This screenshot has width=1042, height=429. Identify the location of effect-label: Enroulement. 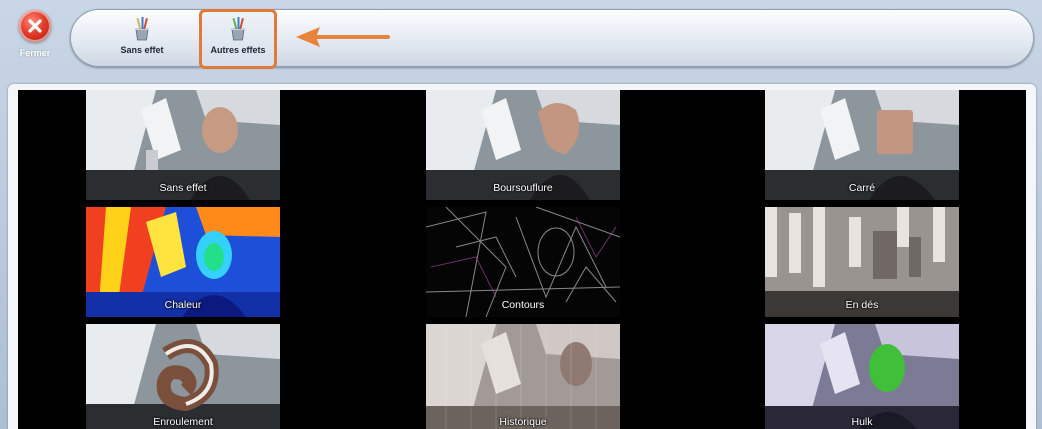
(183, 422).